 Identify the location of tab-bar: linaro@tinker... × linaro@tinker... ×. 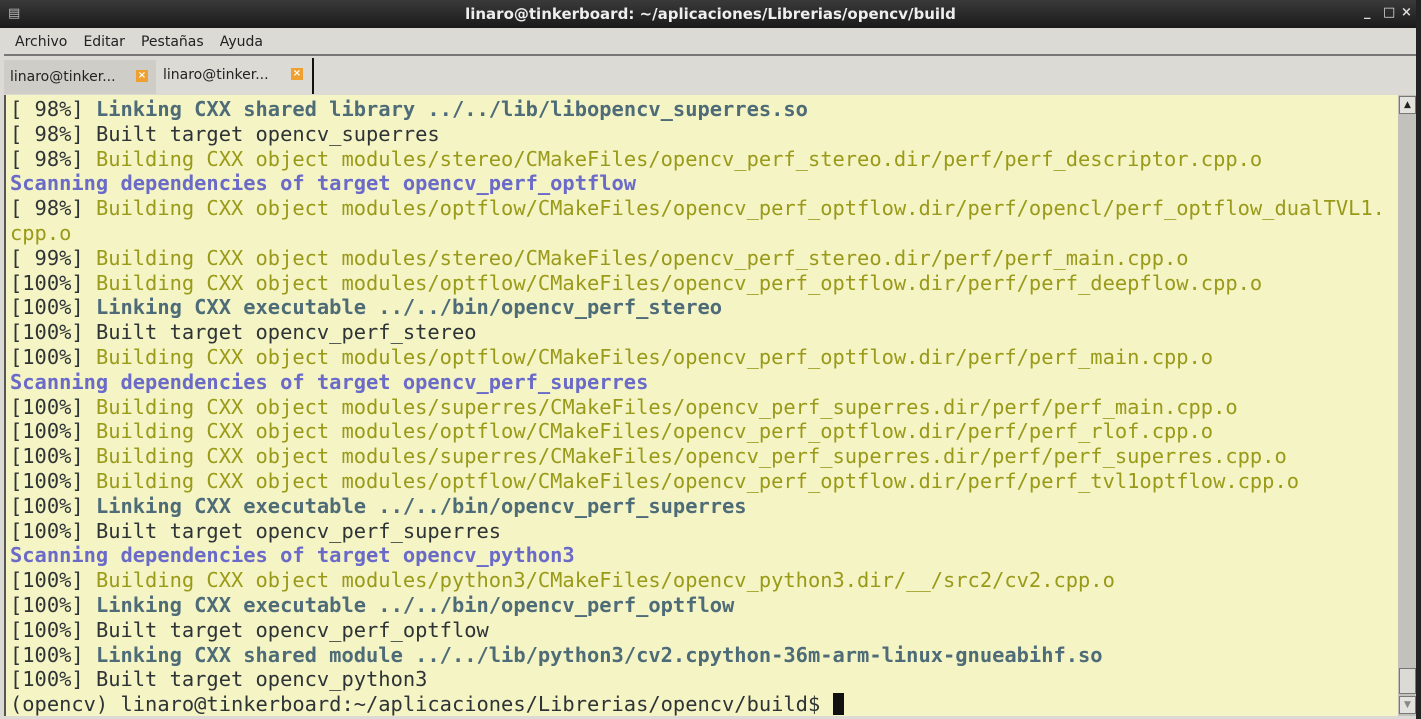
(710, 75).